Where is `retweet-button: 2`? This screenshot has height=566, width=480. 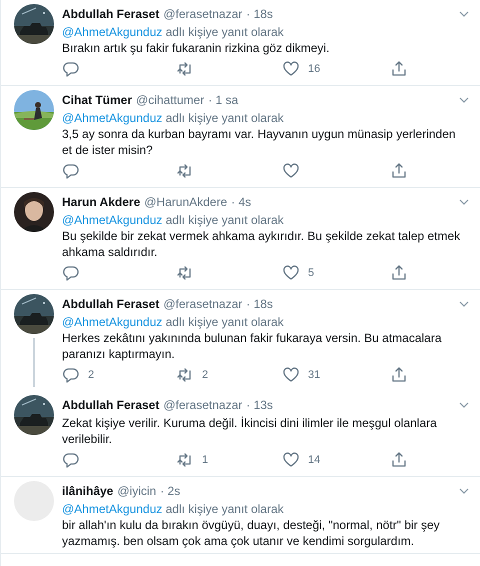
retweet-button: 2 is located at coordinates (192, 375).